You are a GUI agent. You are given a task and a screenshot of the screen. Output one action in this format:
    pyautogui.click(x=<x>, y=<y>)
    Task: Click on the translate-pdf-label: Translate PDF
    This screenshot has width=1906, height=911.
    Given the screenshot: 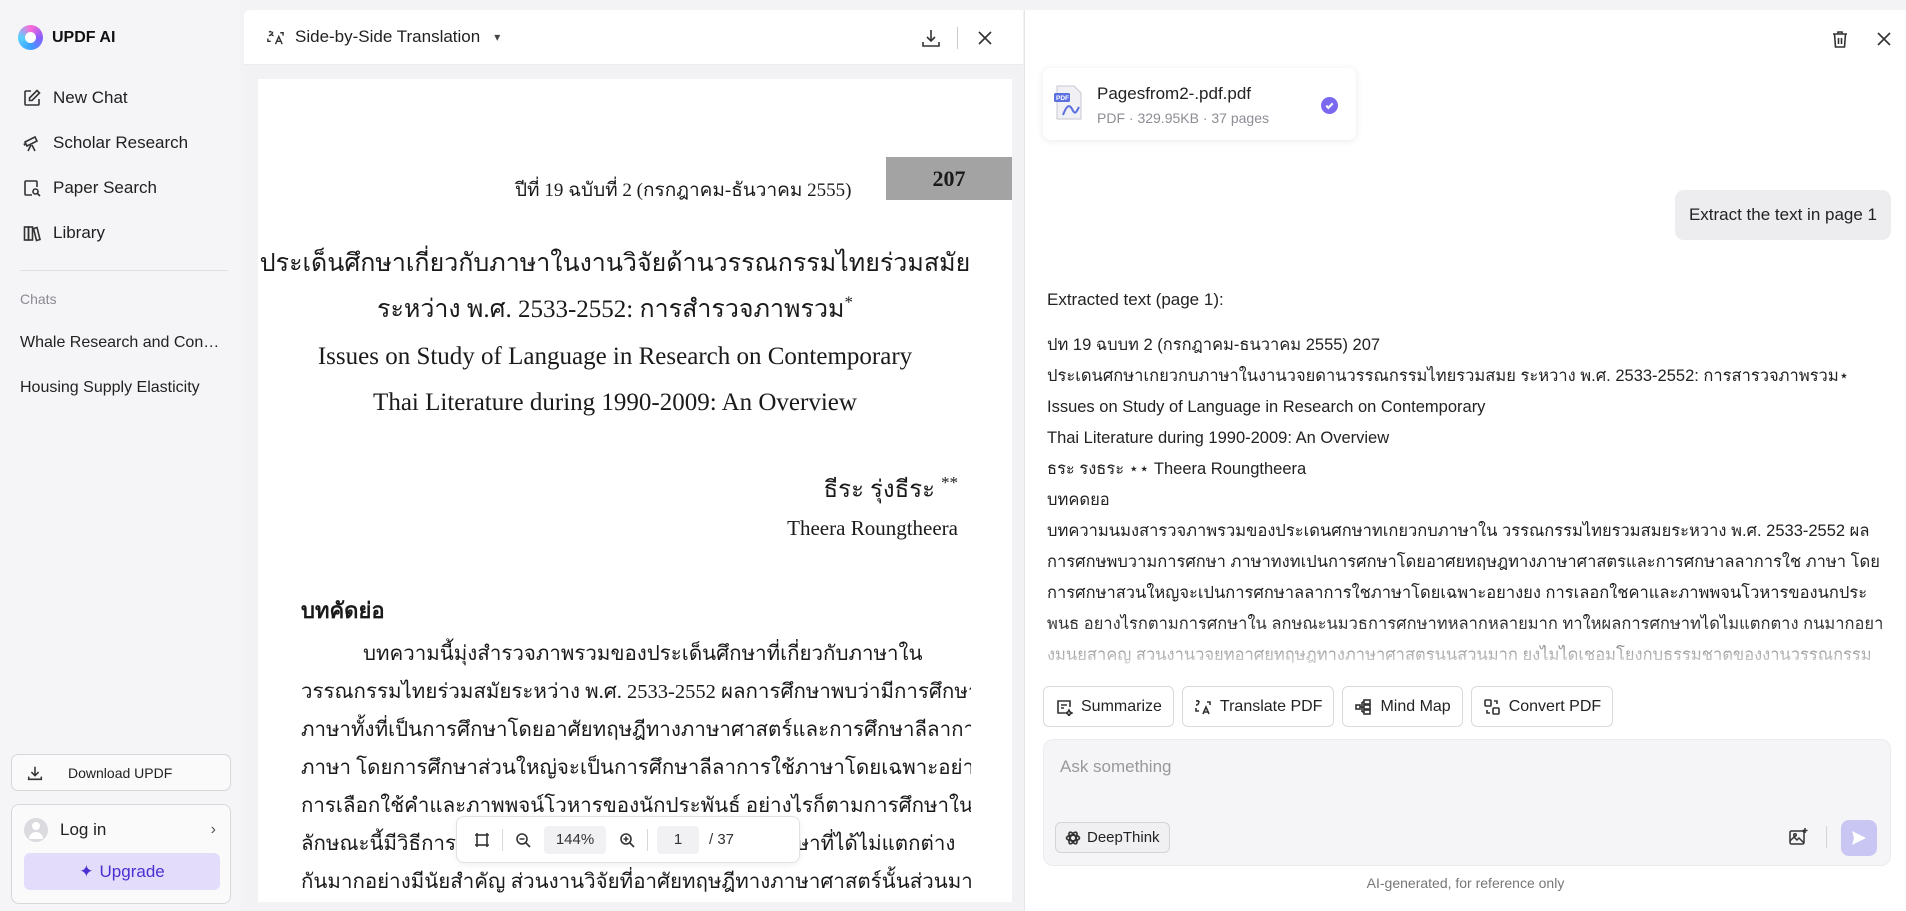 What is the action you would take?
    pyautogui.click(x=1271, y=706)
    